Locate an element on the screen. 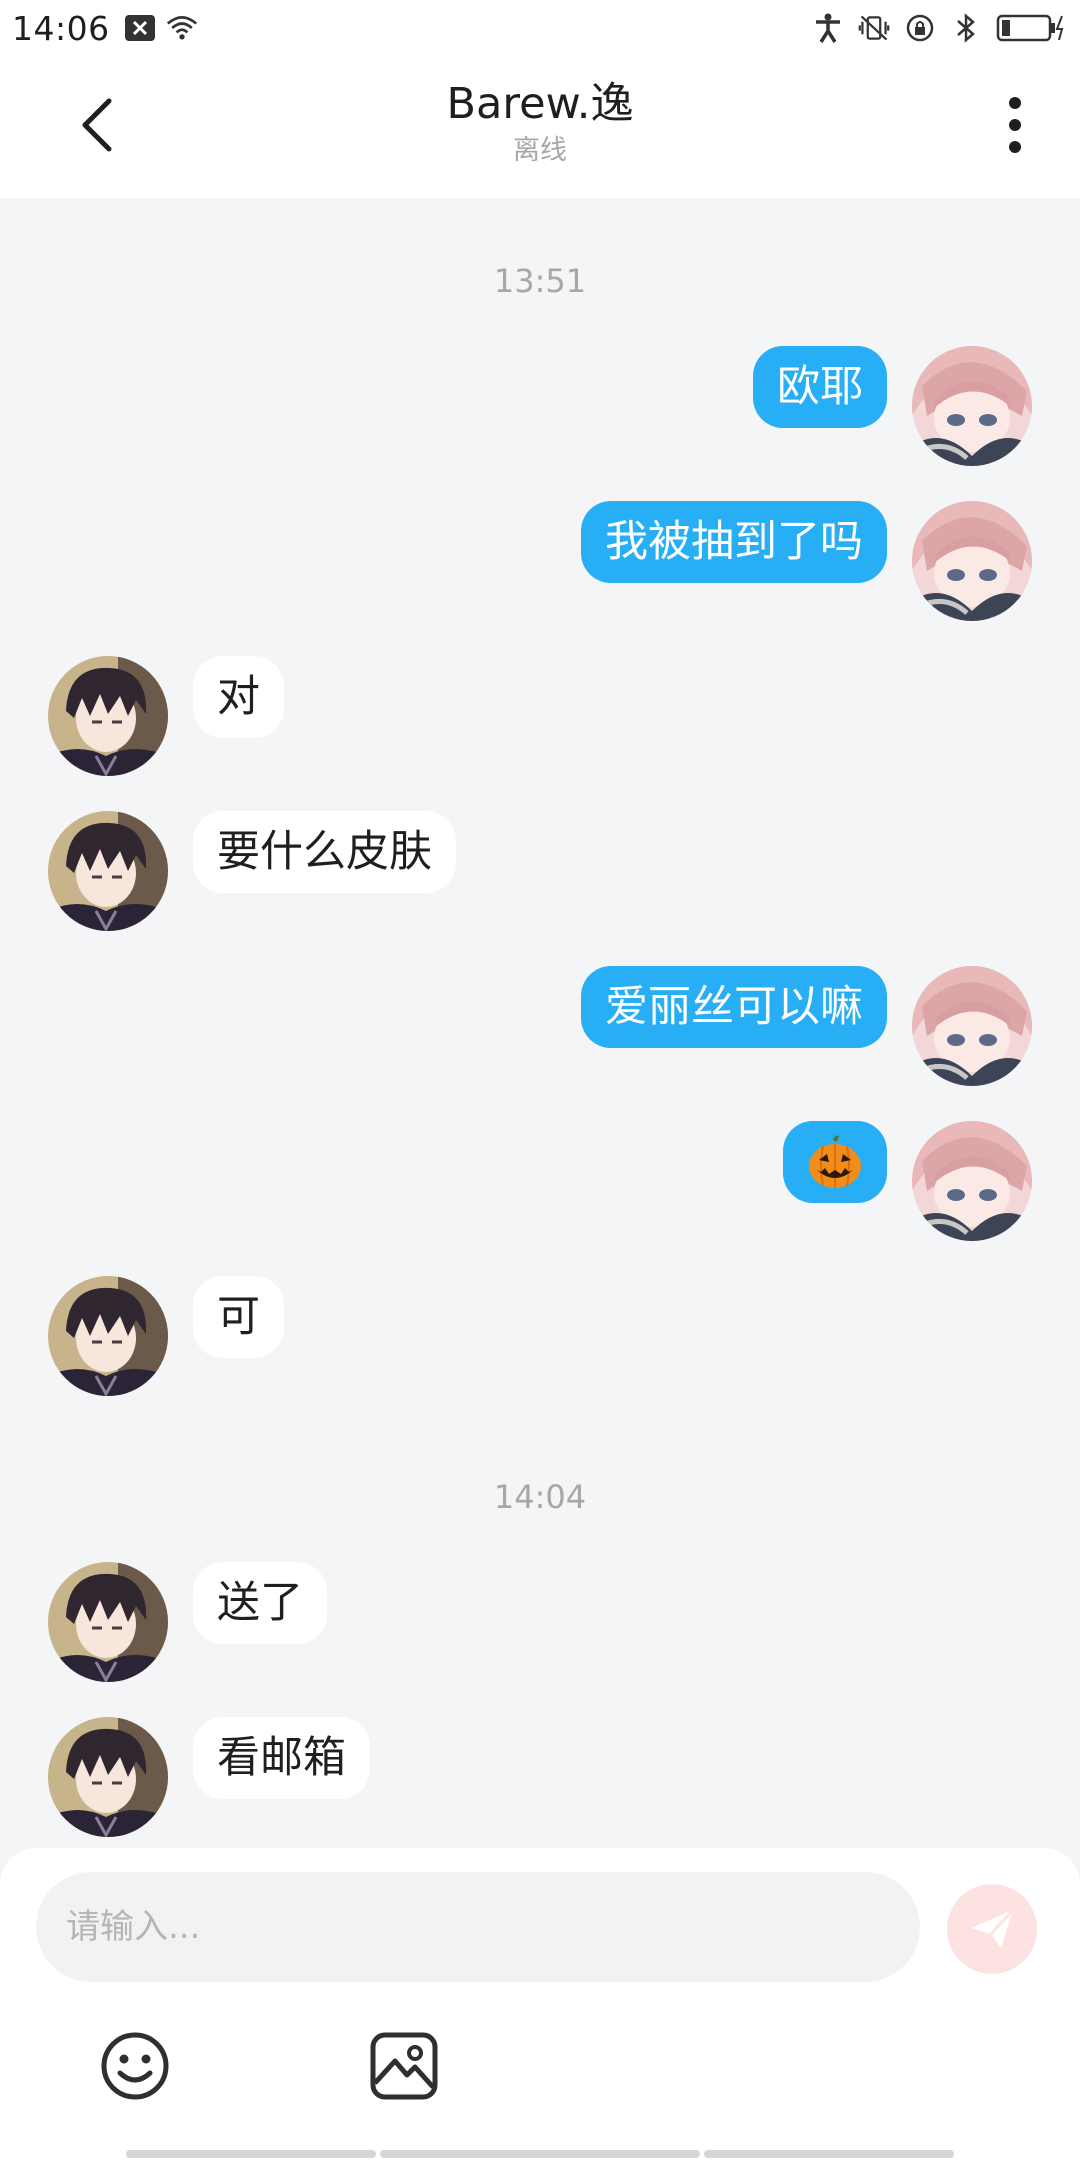 This screenshot has width=1080, height=2160. jack-o-lantern-icon is located at coordinates (835, 1161).